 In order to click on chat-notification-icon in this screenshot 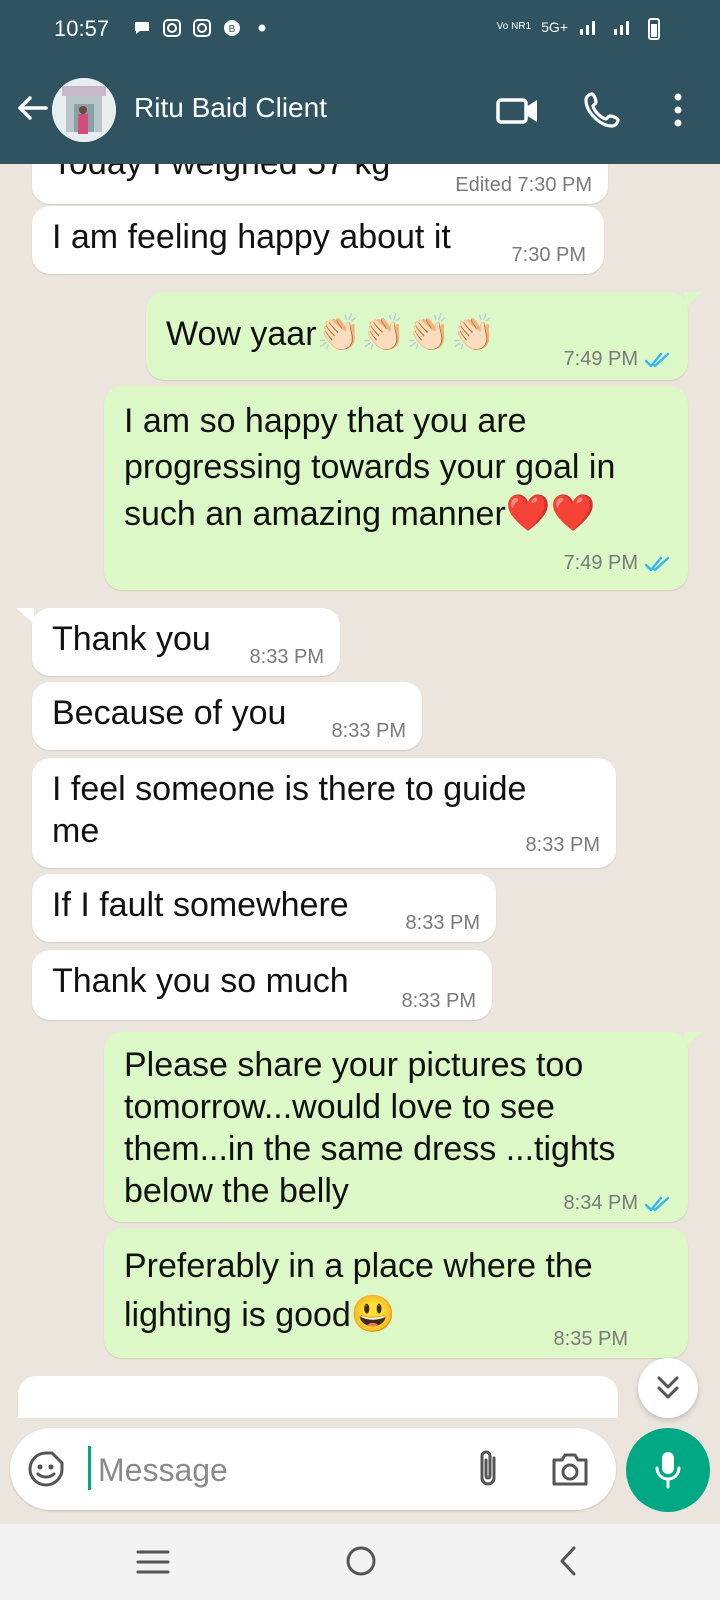, I will do `click(142, 28)`.